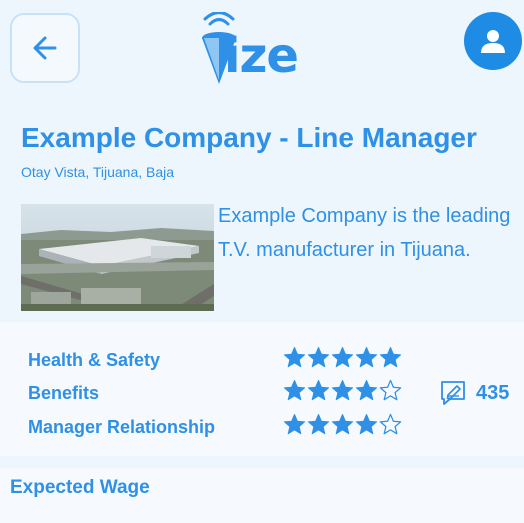 The height and width of the screenshot is (523, 524). Describe the element at coordinates (453, 393) in the screenshot. I see `review-edit-icon` at that location.